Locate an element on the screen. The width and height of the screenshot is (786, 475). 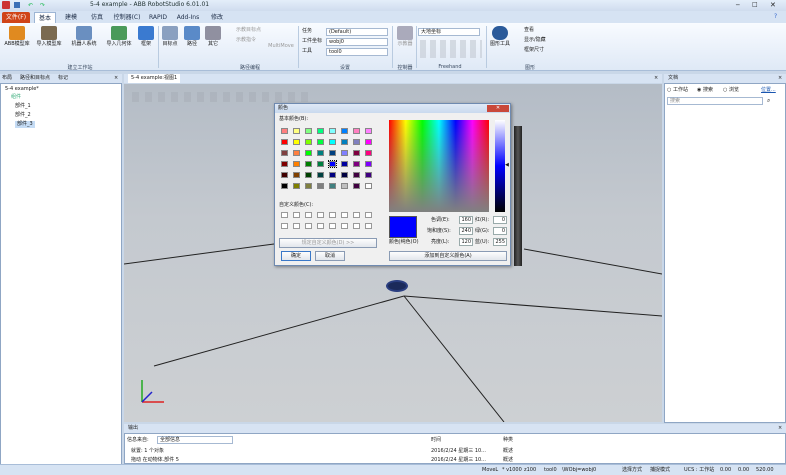
add-custom-color-button: 添加到自定义颜色(A) is located at coordinates (448, 256).